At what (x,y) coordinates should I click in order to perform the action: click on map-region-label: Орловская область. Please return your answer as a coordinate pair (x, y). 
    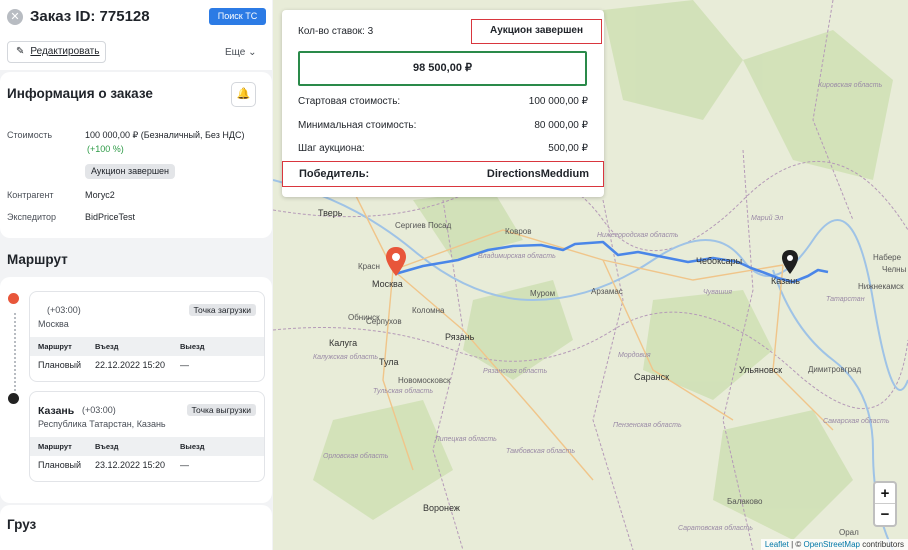
    Looking at the image, I should click on (356, 456).